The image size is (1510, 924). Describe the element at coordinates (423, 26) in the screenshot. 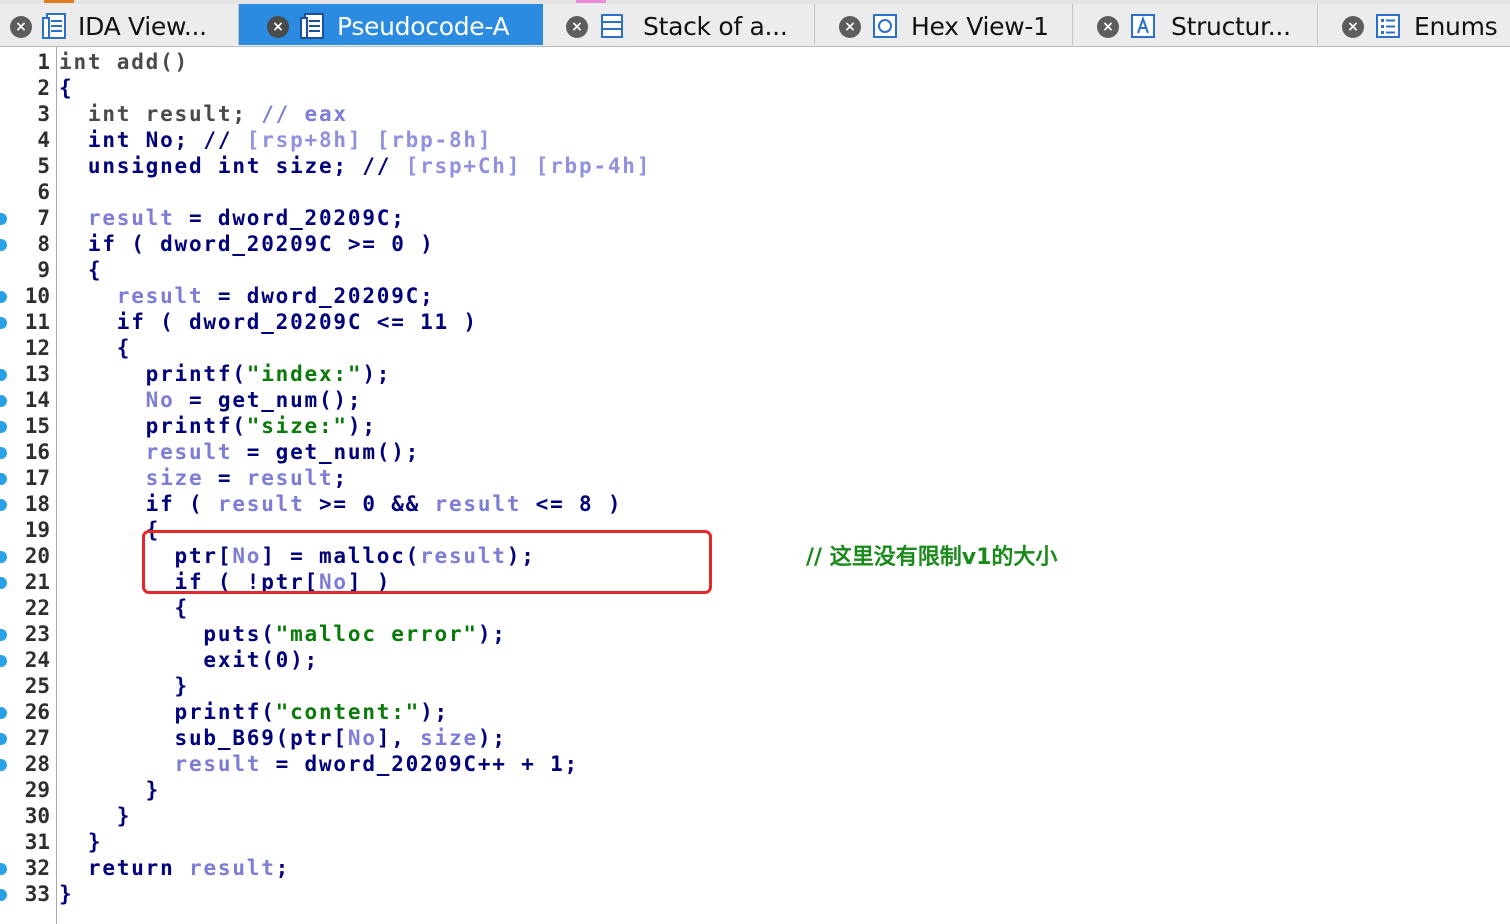

I see `tab-label: Pseudocode-A` at that location.